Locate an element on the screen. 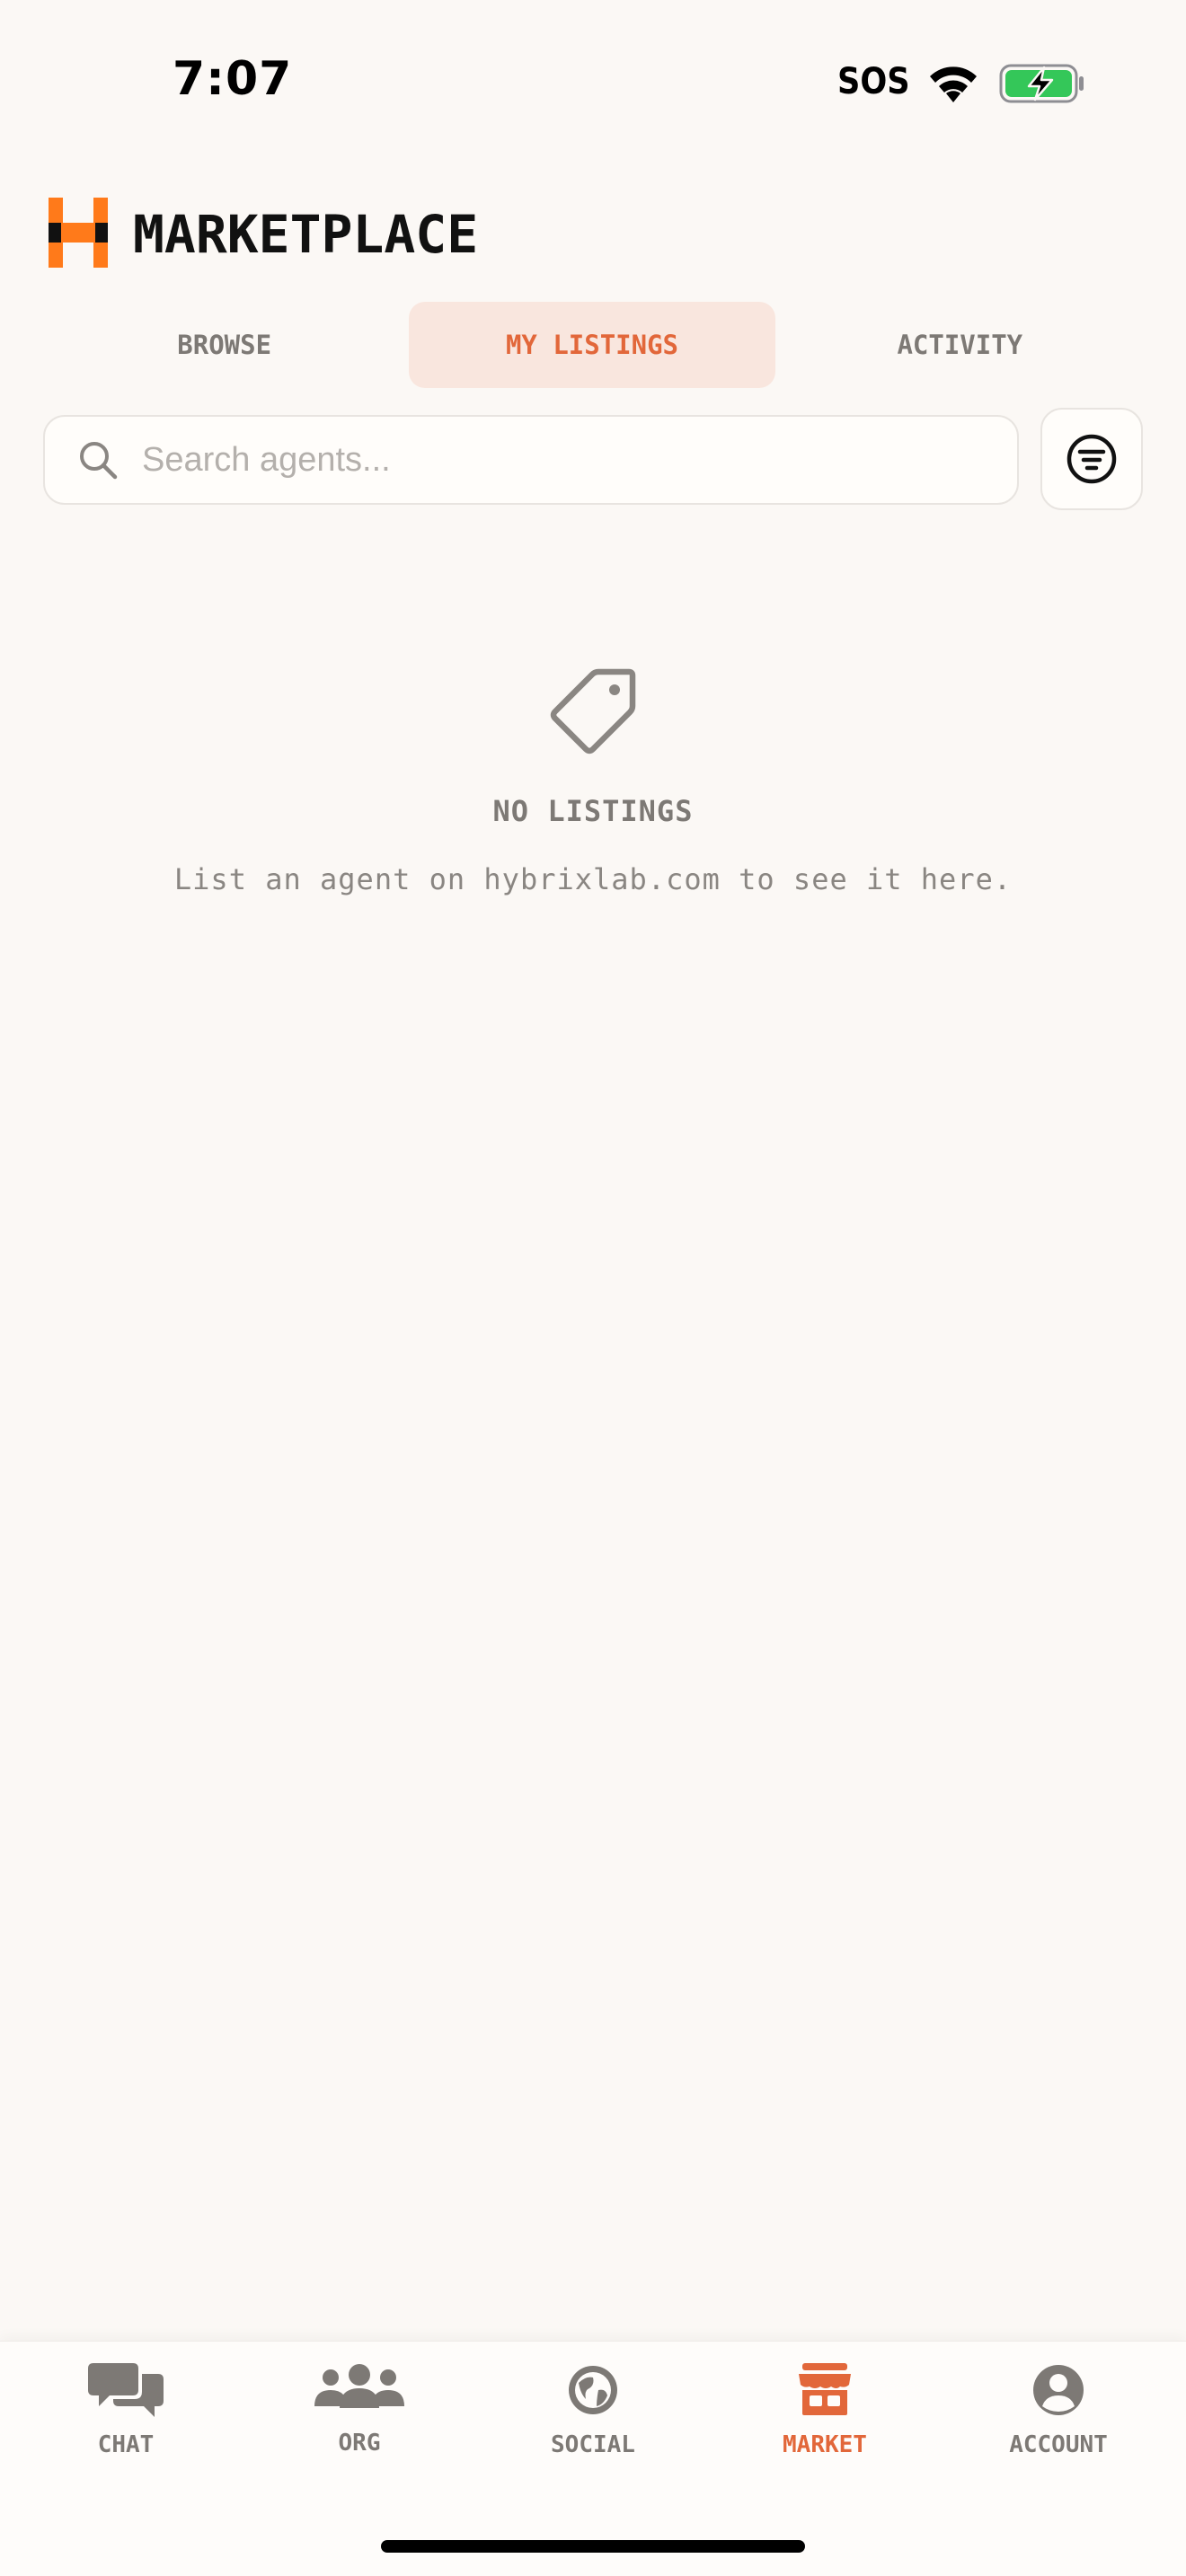 This screenshot has height=2576, width=1186. tab-browse: BROWSE is located at coordinates (224, 345).